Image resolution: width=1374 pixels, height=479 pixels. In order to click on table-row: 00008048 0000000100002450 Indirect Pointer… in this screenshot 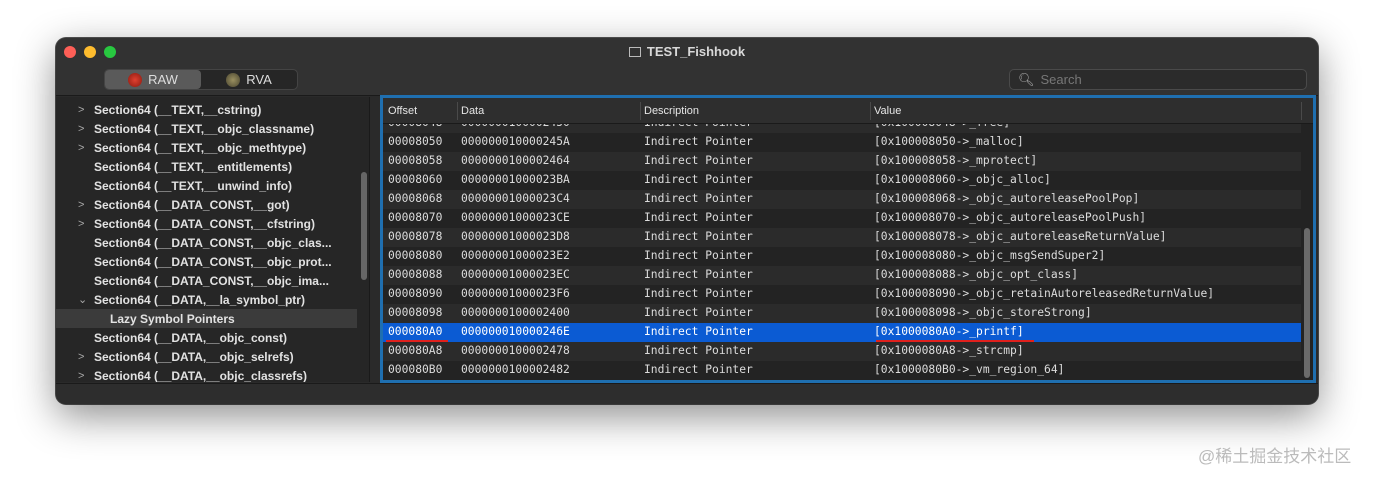, I will do `click(842, 128)`.